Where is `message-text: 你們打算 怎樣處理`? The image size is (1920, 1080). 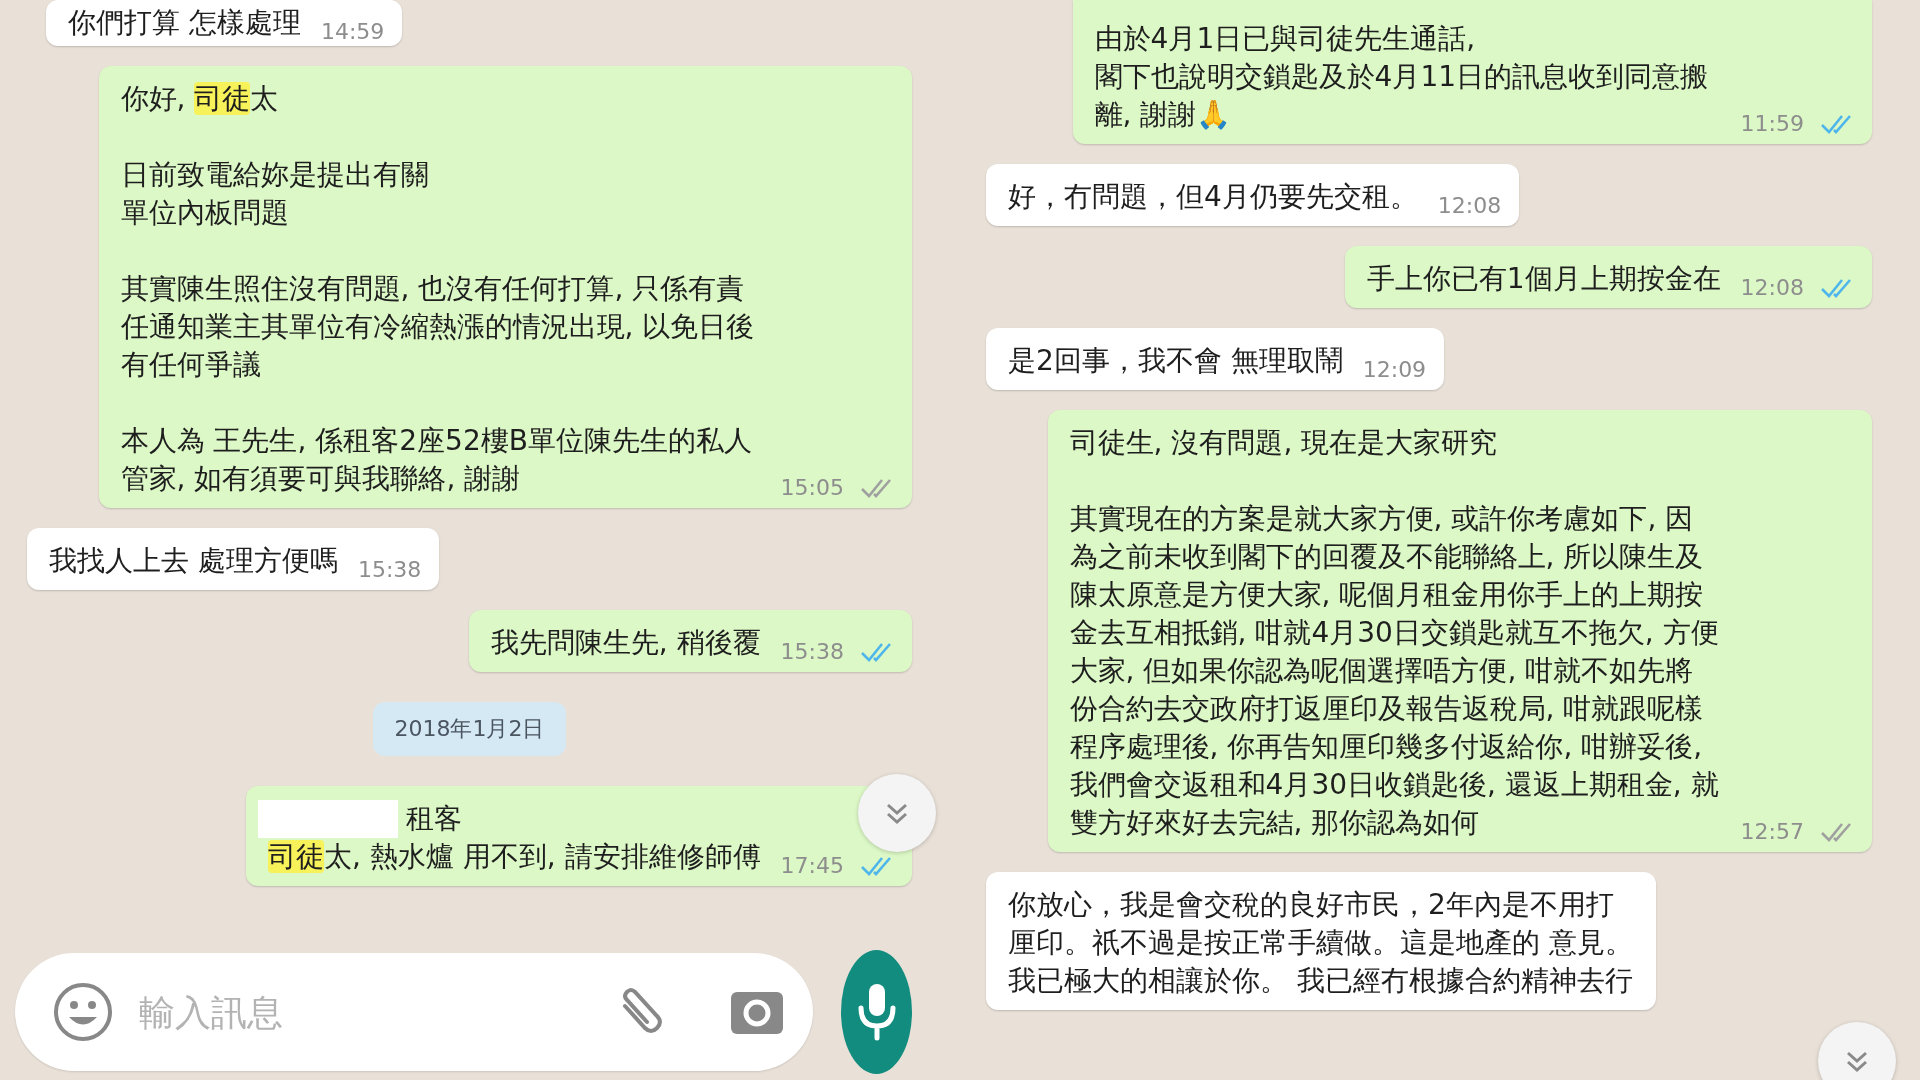 message-text: 你們打算 怎樣處理 is located at coordinates (184, 23).